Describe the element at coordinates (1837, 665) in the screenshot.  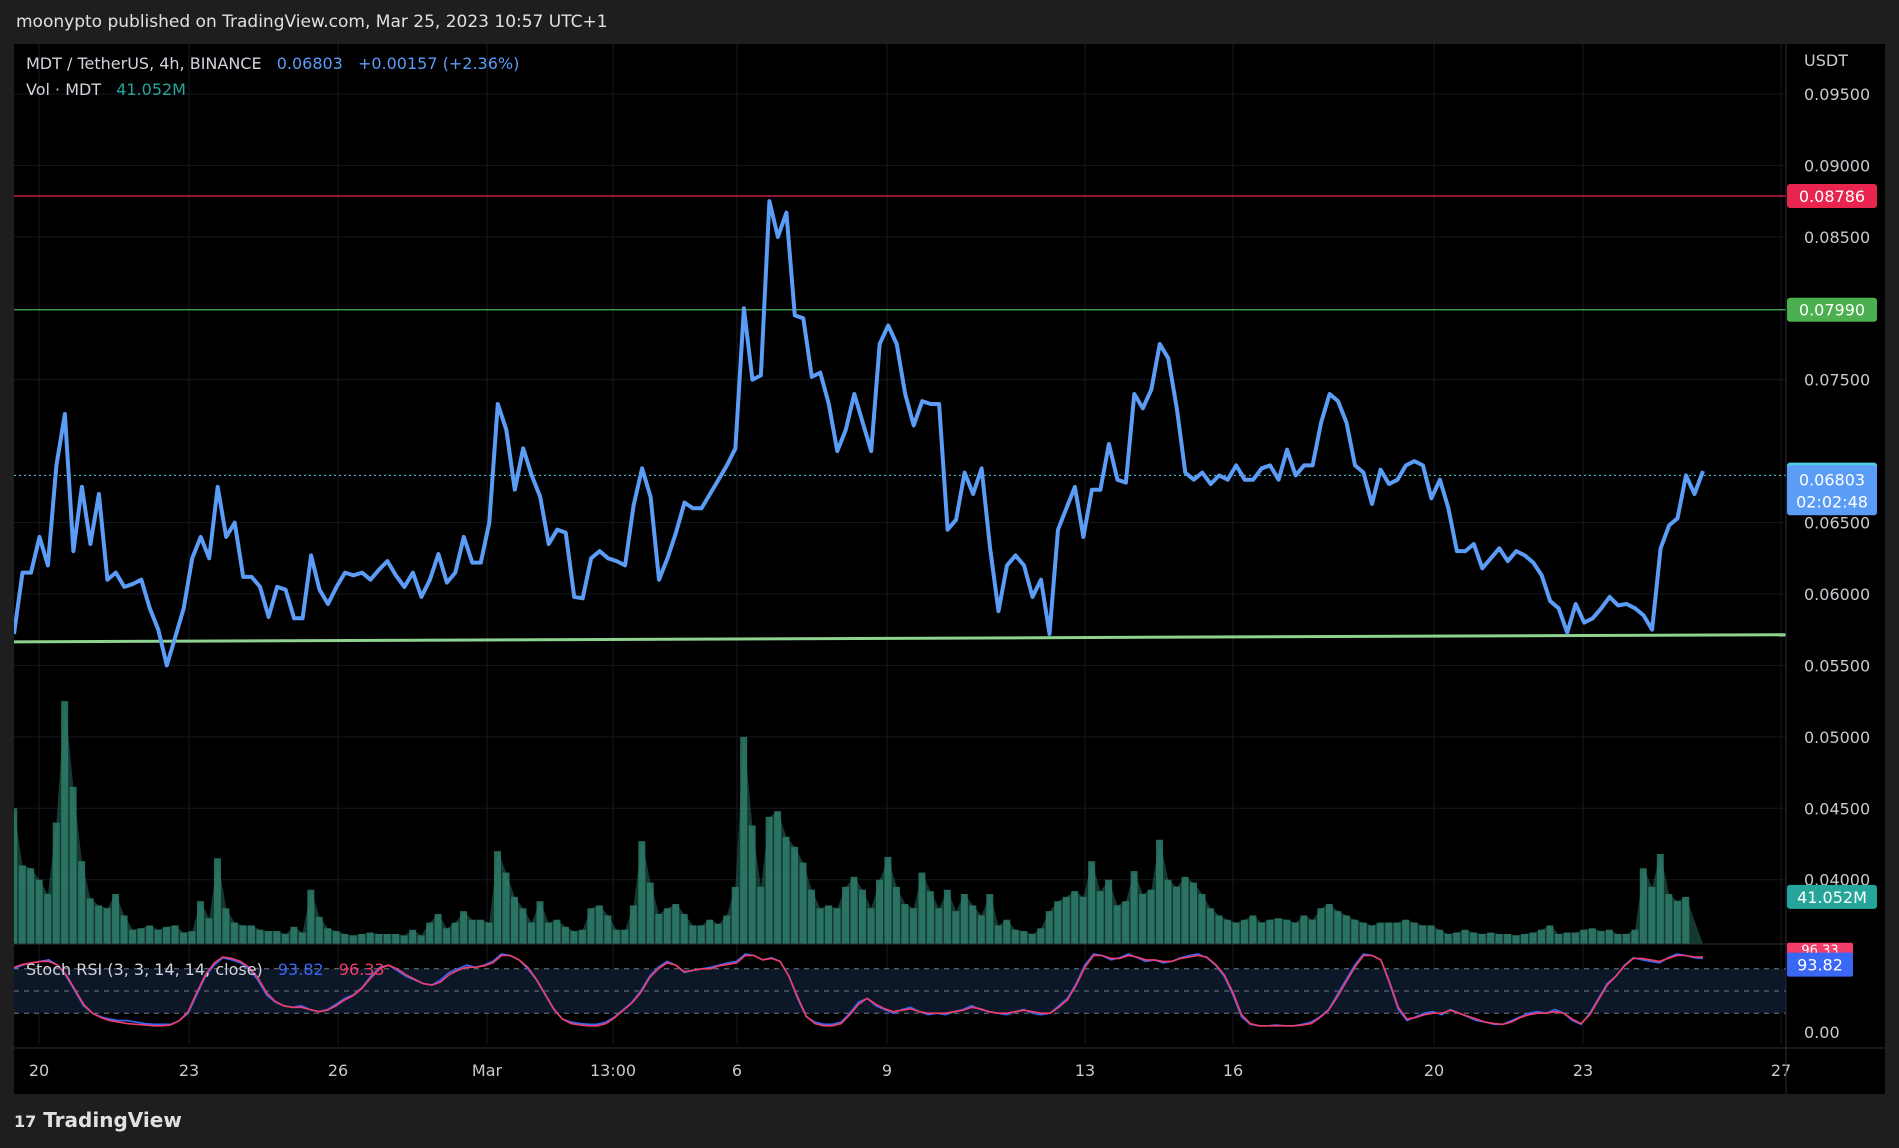
I see `price-tick-label: 0.05500` at that location.